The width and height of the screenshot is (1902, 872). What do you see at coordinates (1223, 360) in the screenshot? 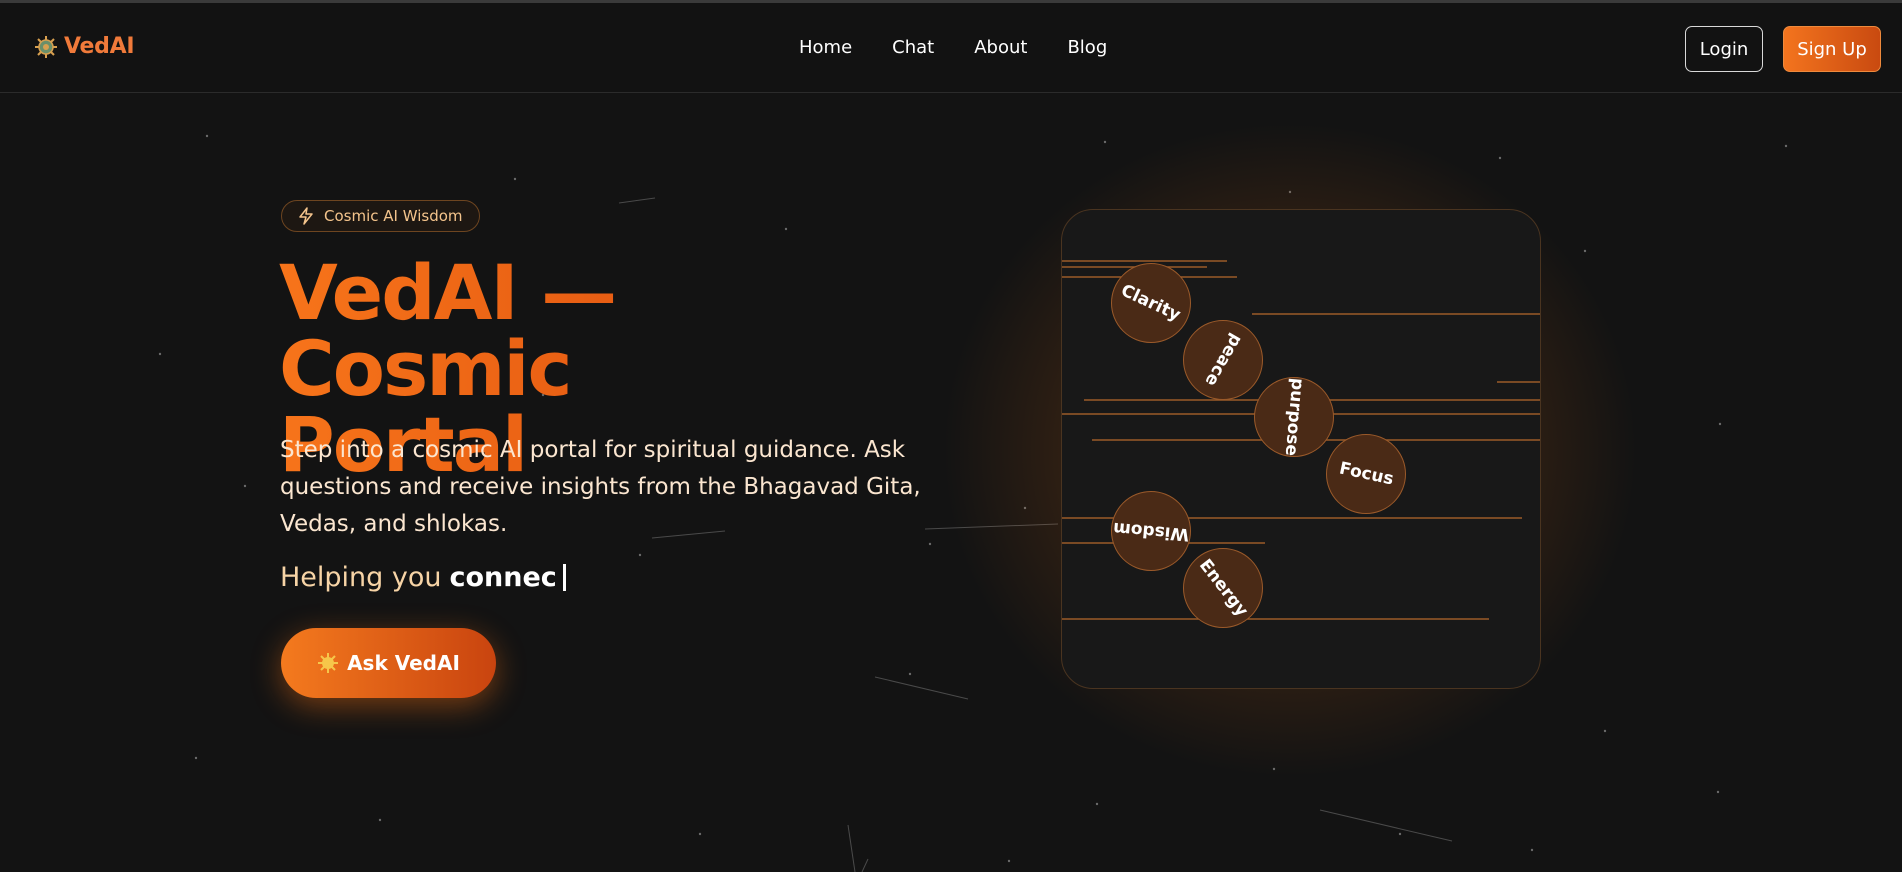
I see `word-bubble-peace: peace` at bounding box center [1223, 360].